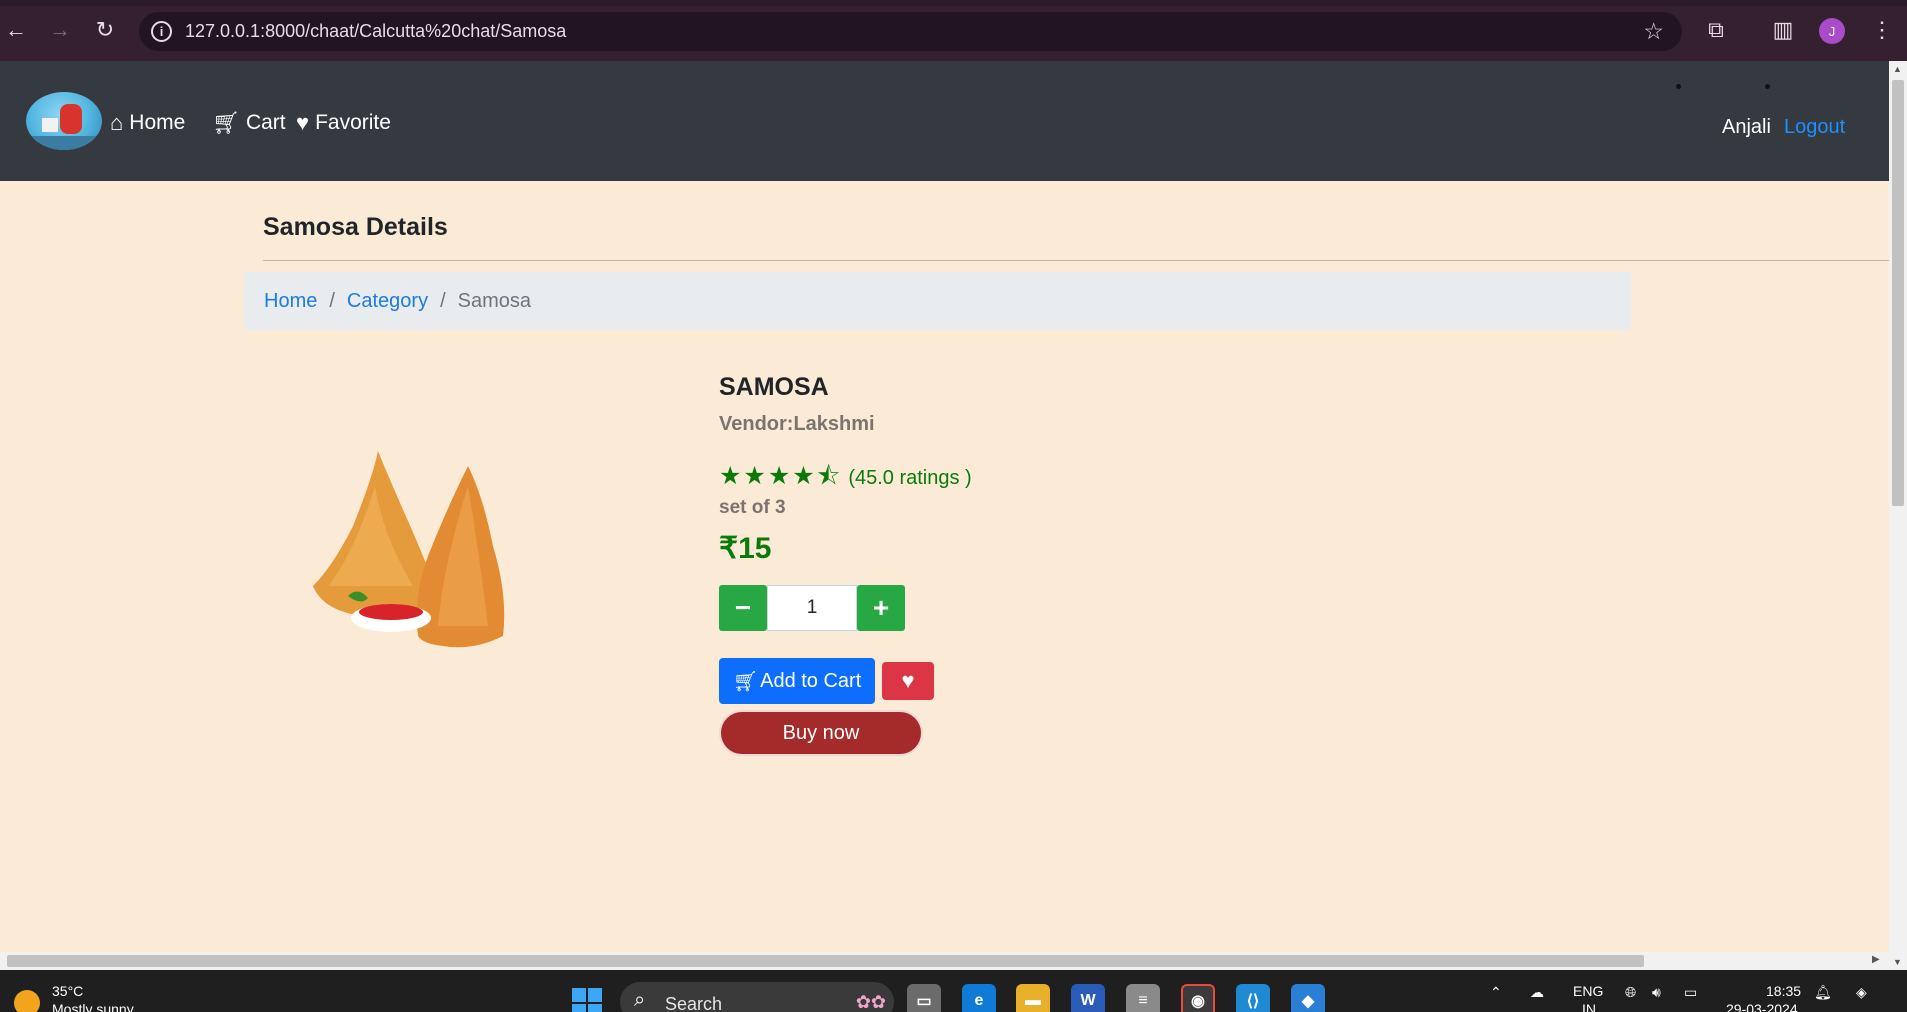 The height and width of the screenshot is (1012, 1907). Describe the element at coordinates (953, 3) in the screenshot. I see `tab-strip` at that location.